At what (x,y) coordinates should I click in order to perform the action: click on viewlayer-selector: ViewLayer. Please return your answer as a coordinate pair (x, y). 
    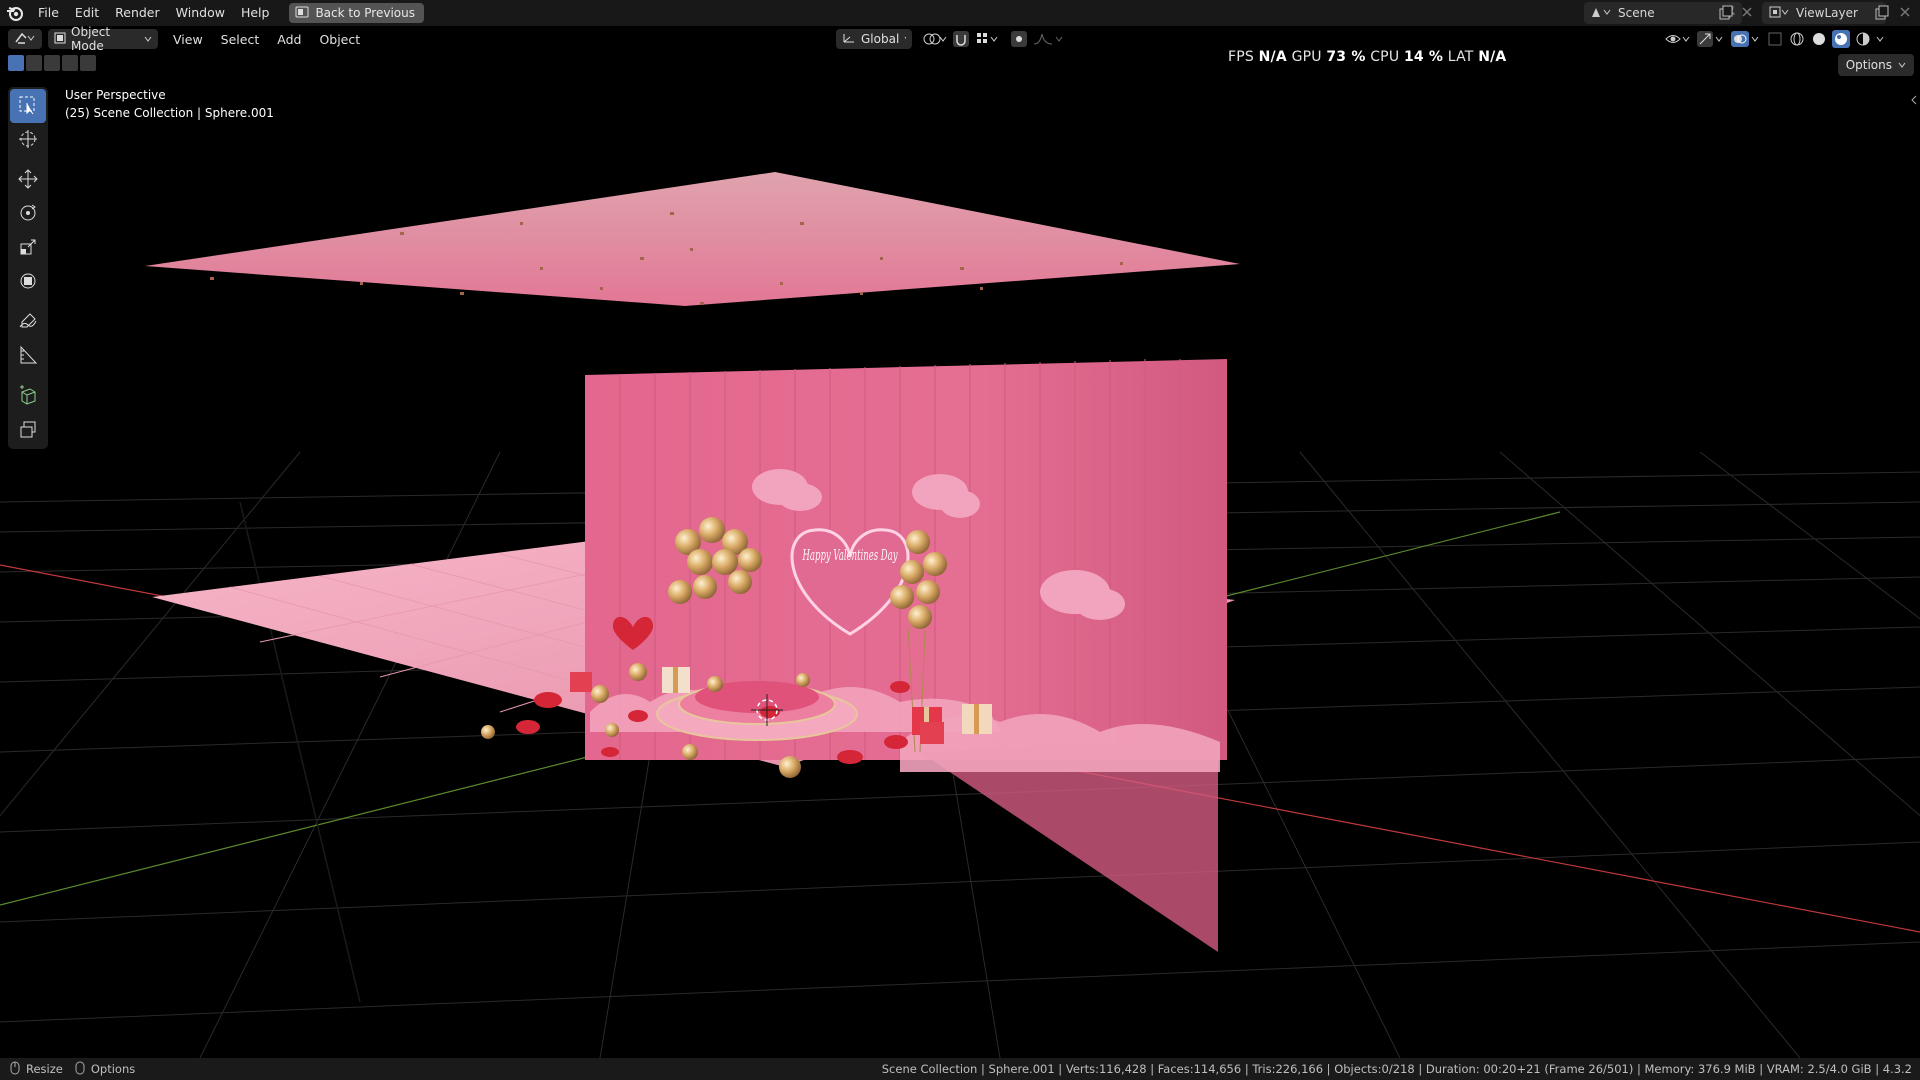
    Looking at the image, I should click on (1824, 13).